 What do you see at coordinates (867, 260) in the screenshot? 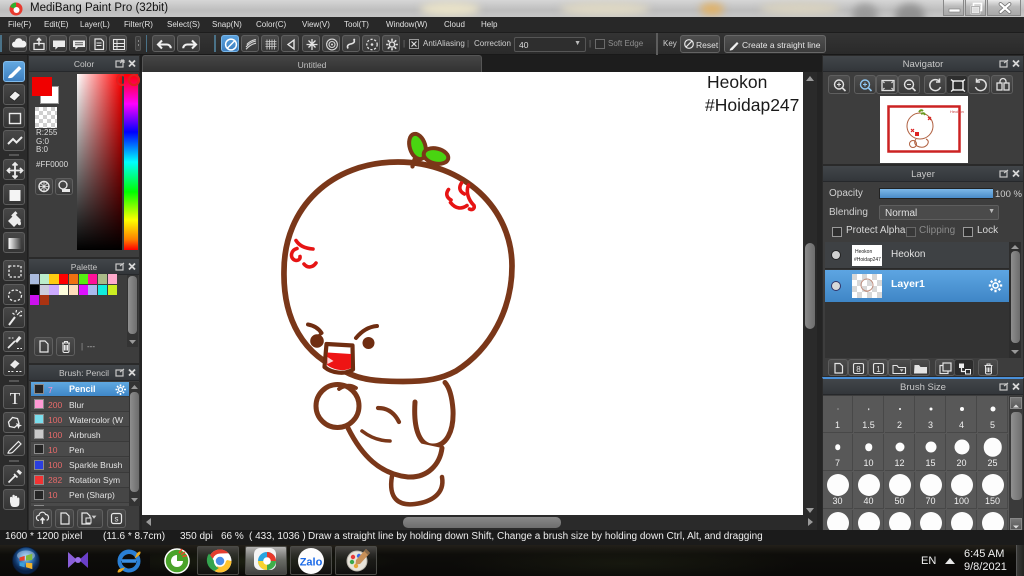
I see `svg-text: #Hoidap247` at bounding box center [867, 260].